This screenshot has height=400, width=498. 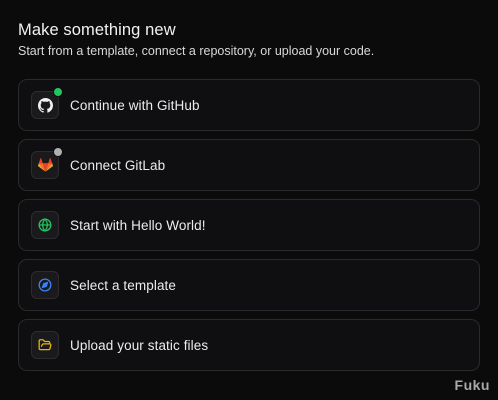 I want to click on folder-icon-box, so click(x=45, y=345).